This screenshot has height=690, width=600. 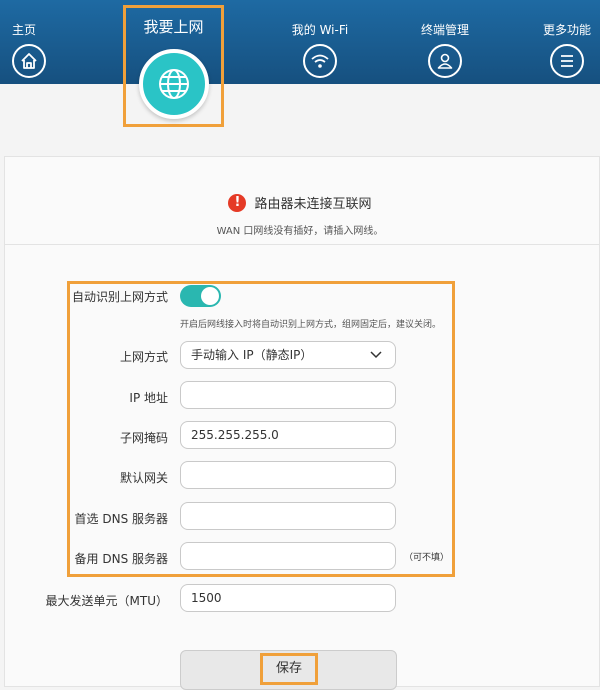 I want to click on nav-internet-label: 我要上网, so click(x=173, y=27).